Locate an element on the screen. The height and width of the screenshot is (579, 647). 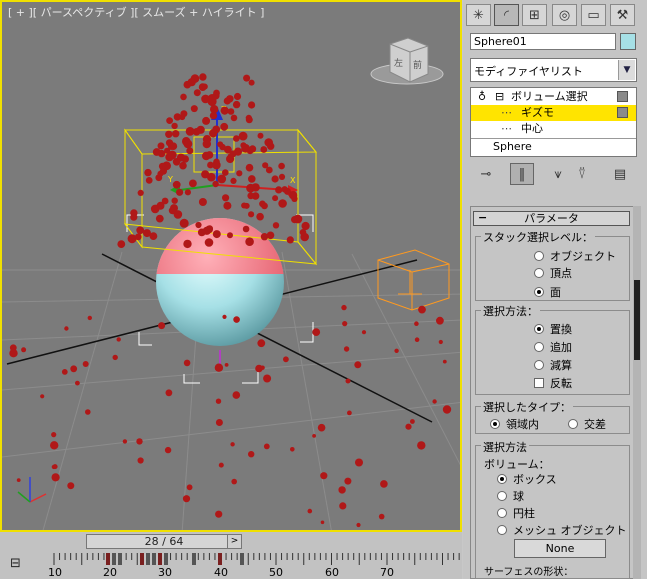
rollout-header: − パラメータ is located at coordinates (551, 218).